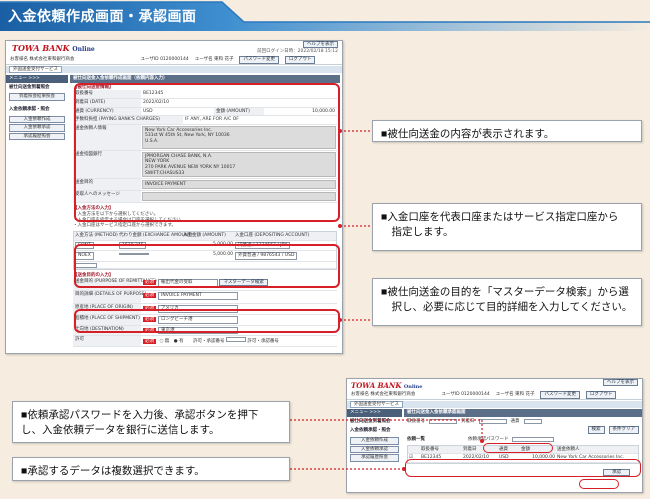 The height and width of the screenshot is (499, 650). Describe the element at coordinates (151, 469) in the screenshot. I see `callout-multi-select: ■承認するデータは複数選択できます。` at that location.